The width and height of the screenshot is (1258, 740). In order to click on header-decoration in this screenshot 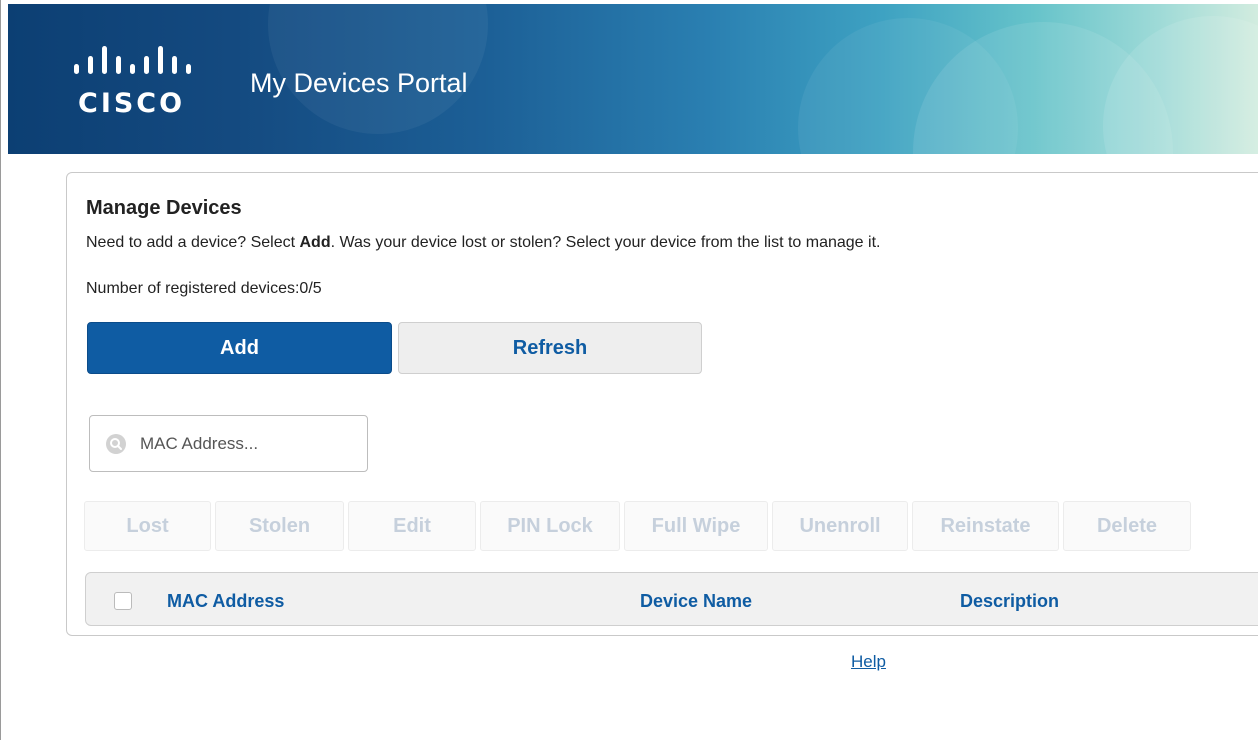, I will do `click(1180, 85)`.